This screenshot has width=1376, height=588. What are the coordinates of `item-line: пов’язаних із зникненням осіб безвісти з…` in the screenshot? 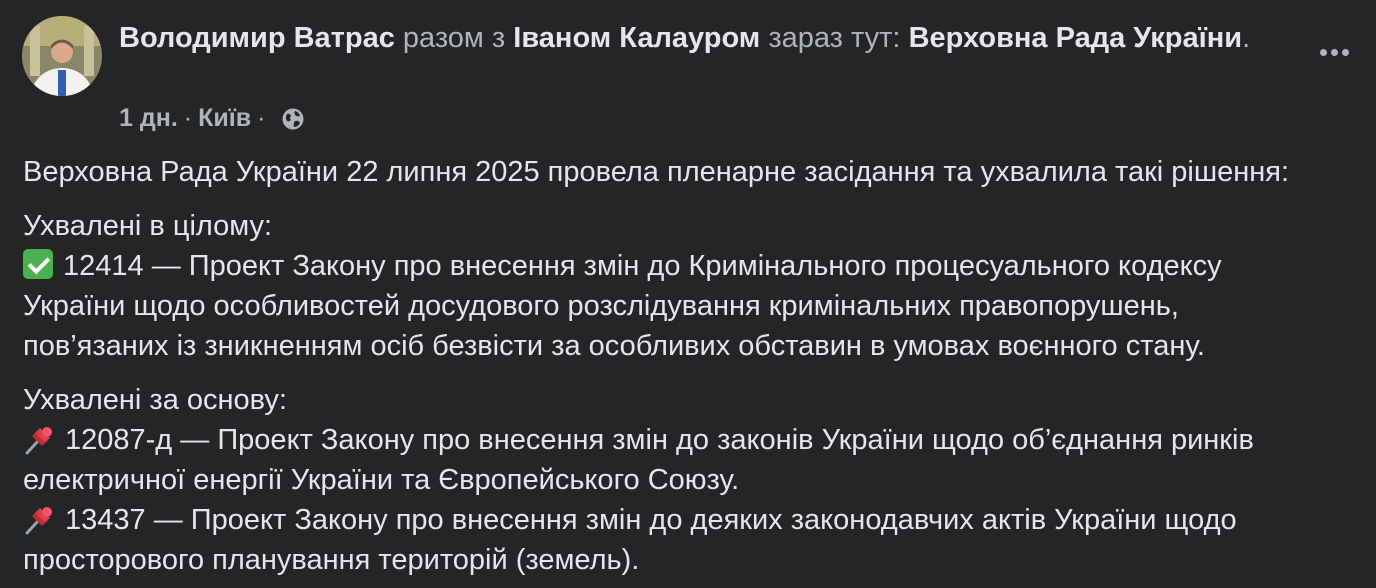 It's located at (614, 346).